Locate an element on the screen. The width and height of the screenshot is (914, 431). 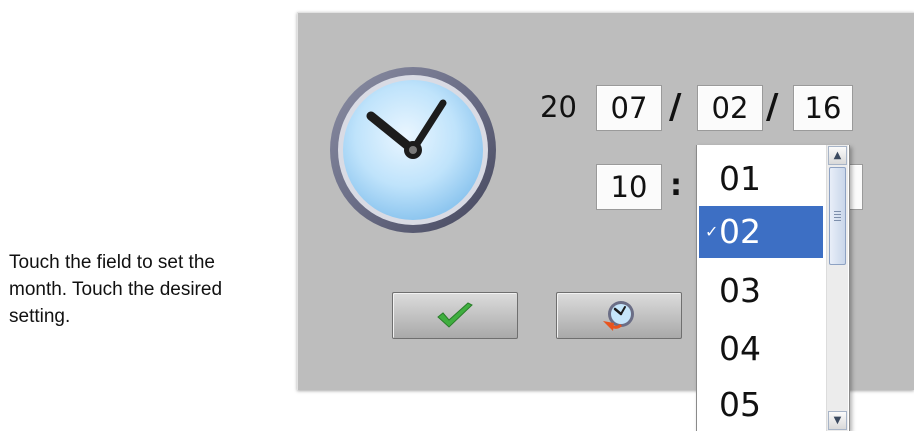
day-field: 16 is located at coordinates (823, 108).